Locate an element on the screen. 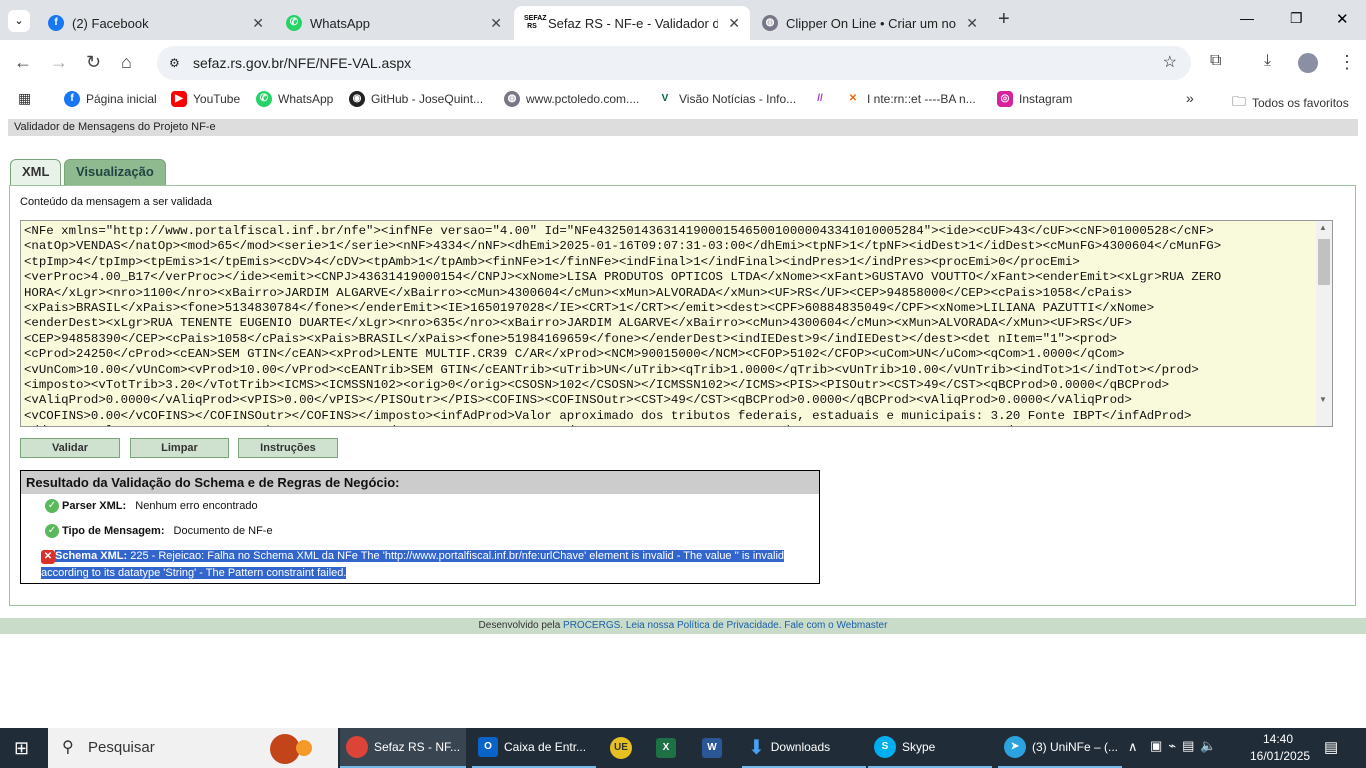 The height and width of the screenshot is (768, 1366). taskbar-skype: S Skype is located at coordinates (930, 748).